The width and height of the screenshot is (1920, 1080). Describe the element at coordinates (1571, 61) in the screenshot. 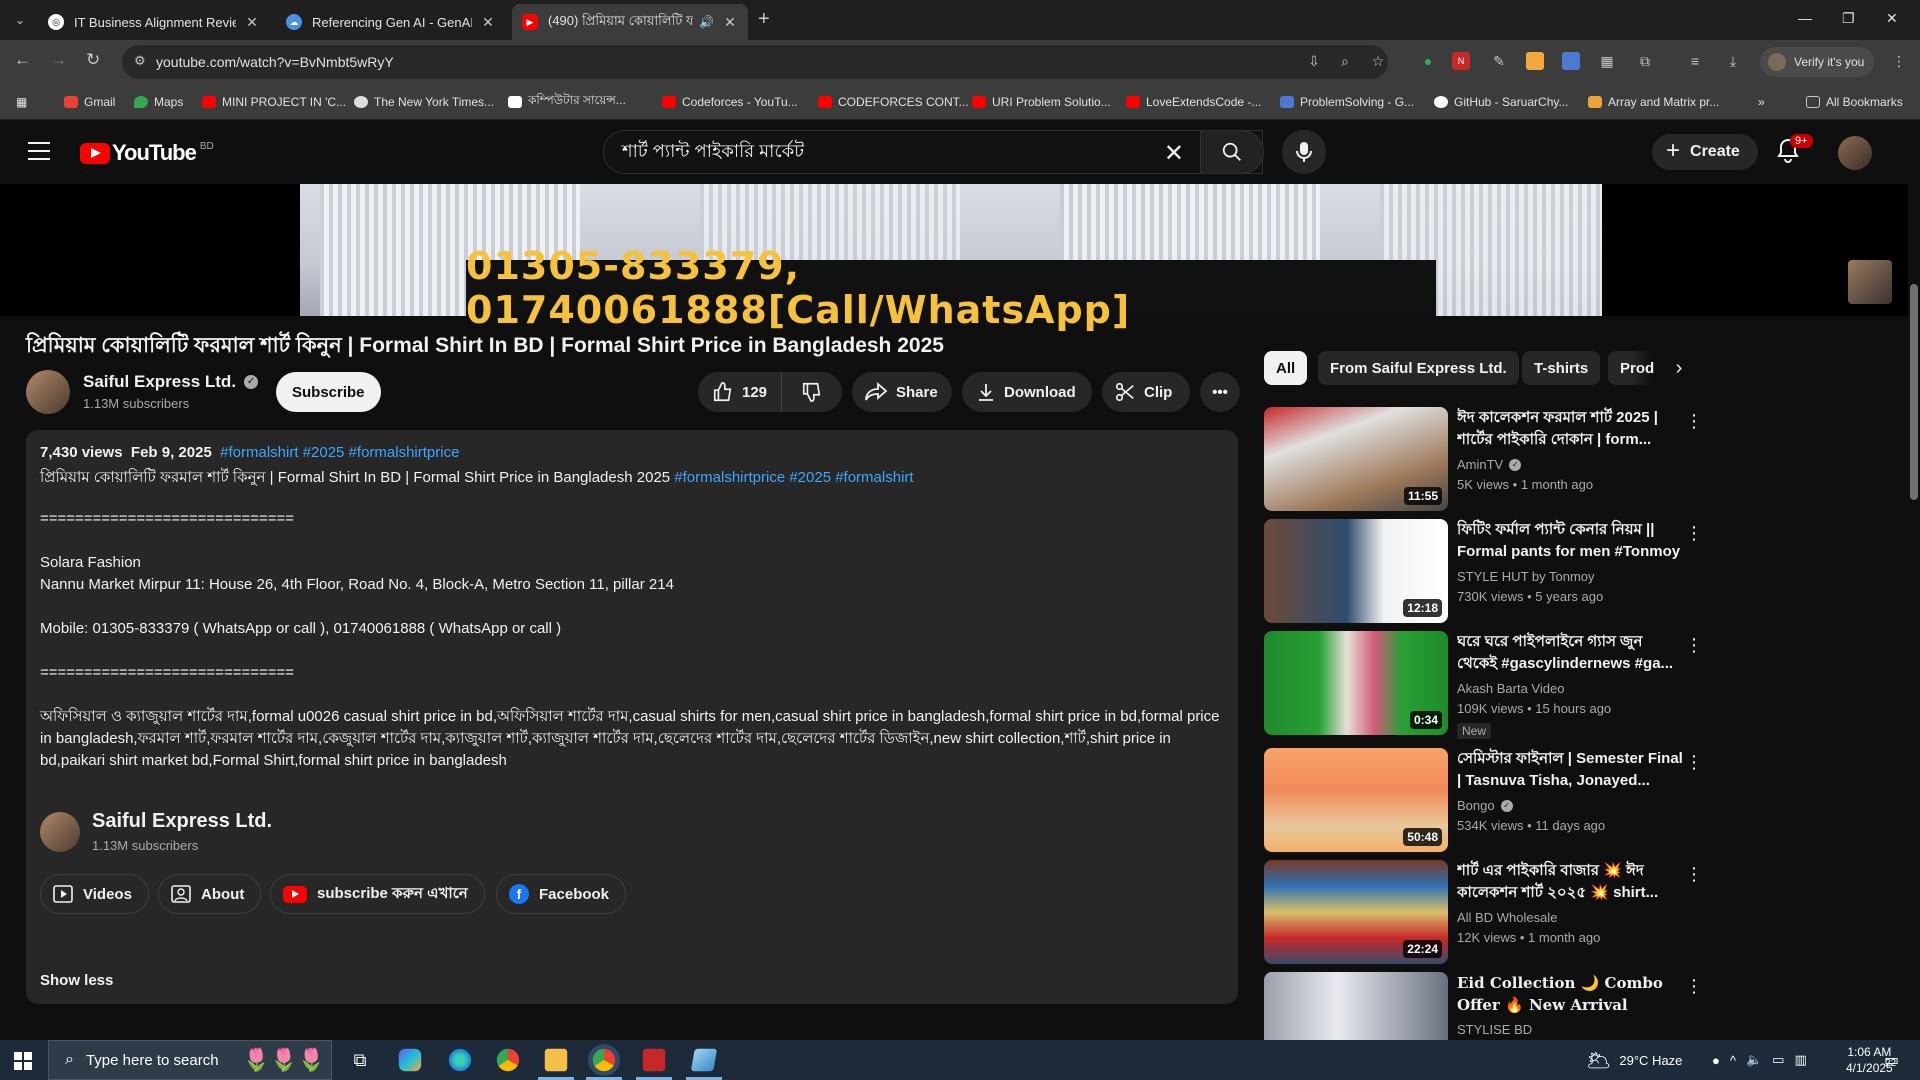

I see `translate-extension-icon` at that location.